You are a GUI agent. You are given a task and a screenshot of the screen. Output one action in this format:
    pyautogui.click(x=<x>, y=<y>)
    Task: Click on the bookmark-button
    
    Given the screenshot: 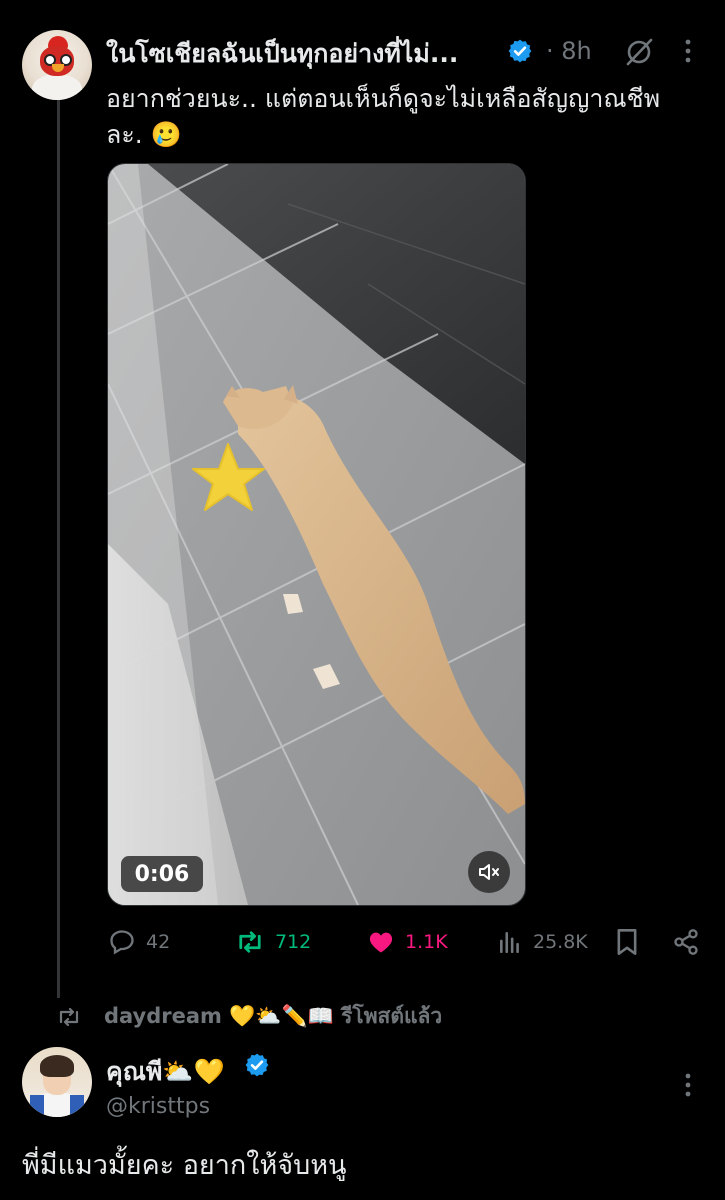 What is the action you would take?
    pyautogui.click(x=632, y=942)
    